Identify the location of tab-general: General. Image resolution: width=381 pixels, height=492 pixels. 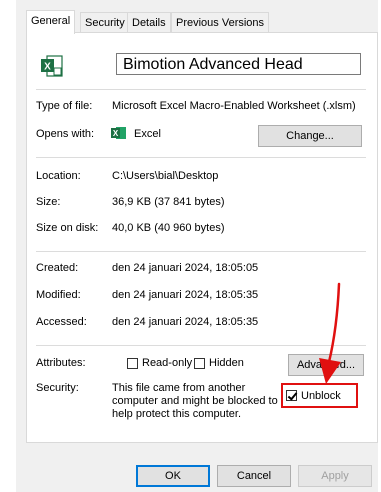
(51, 22).